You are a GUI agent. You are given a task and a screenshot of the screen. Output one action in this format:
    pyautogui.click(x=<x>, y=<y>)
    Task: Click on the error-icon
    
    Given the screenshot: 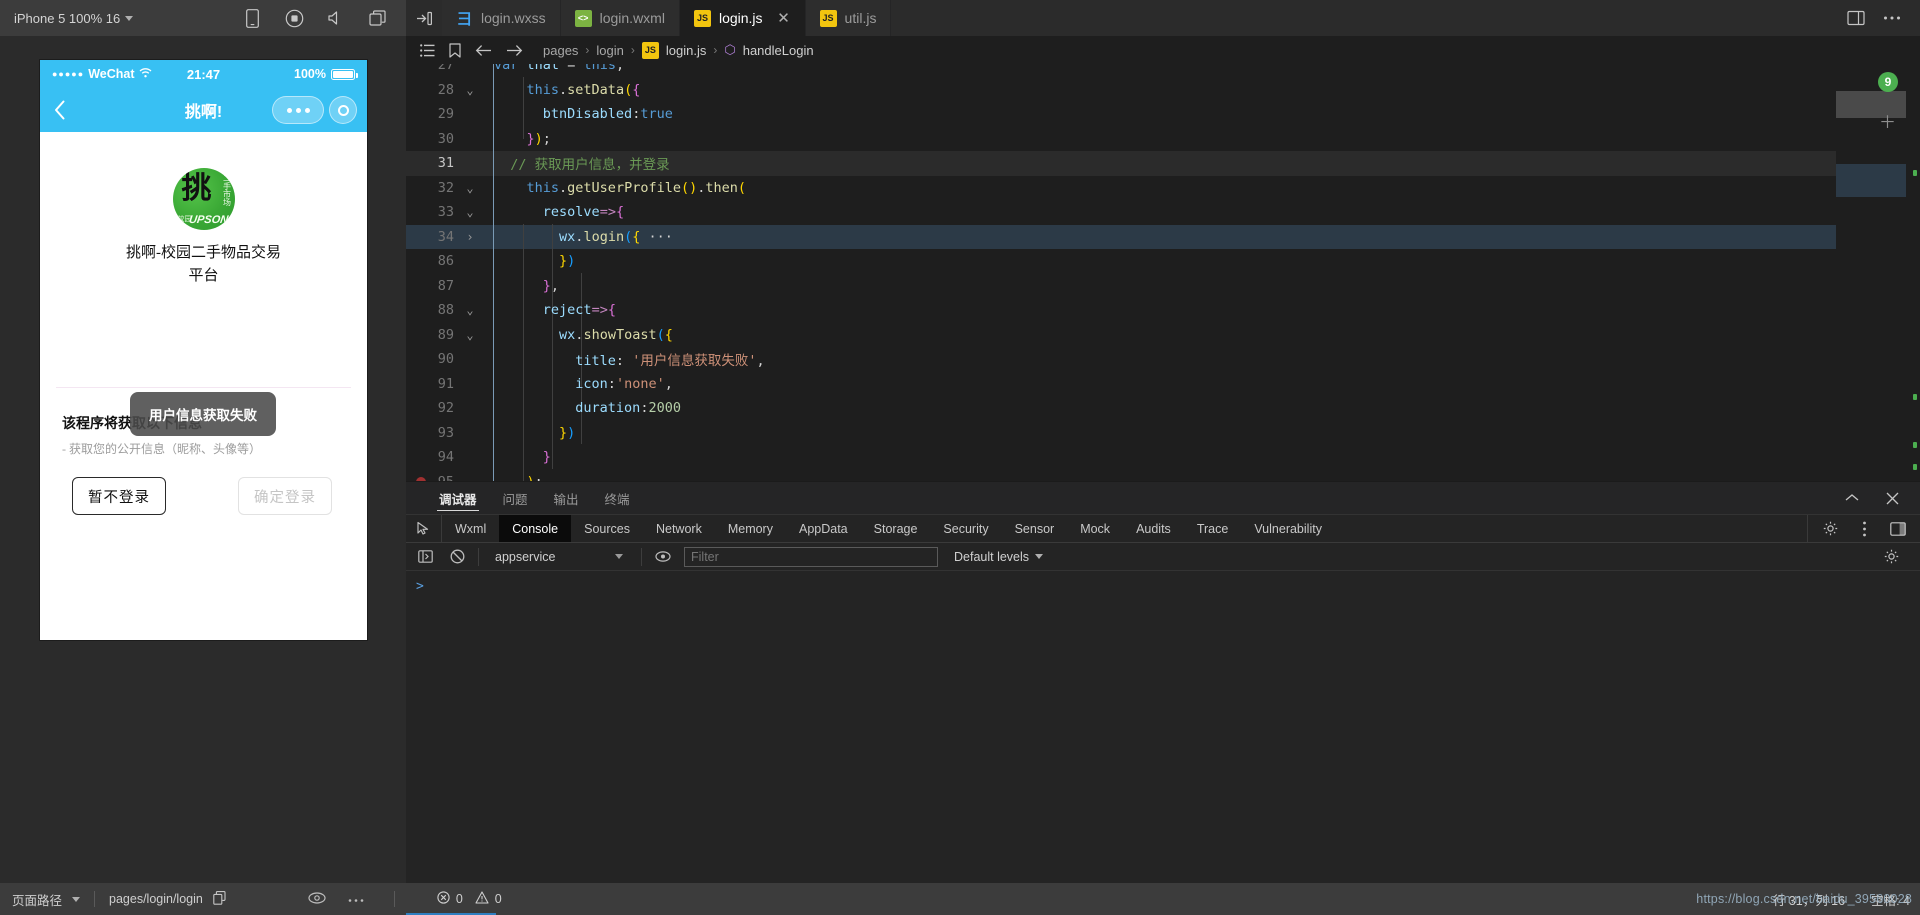 What is the action you would take?
    pyautogui.click(x=443, y=899)
    